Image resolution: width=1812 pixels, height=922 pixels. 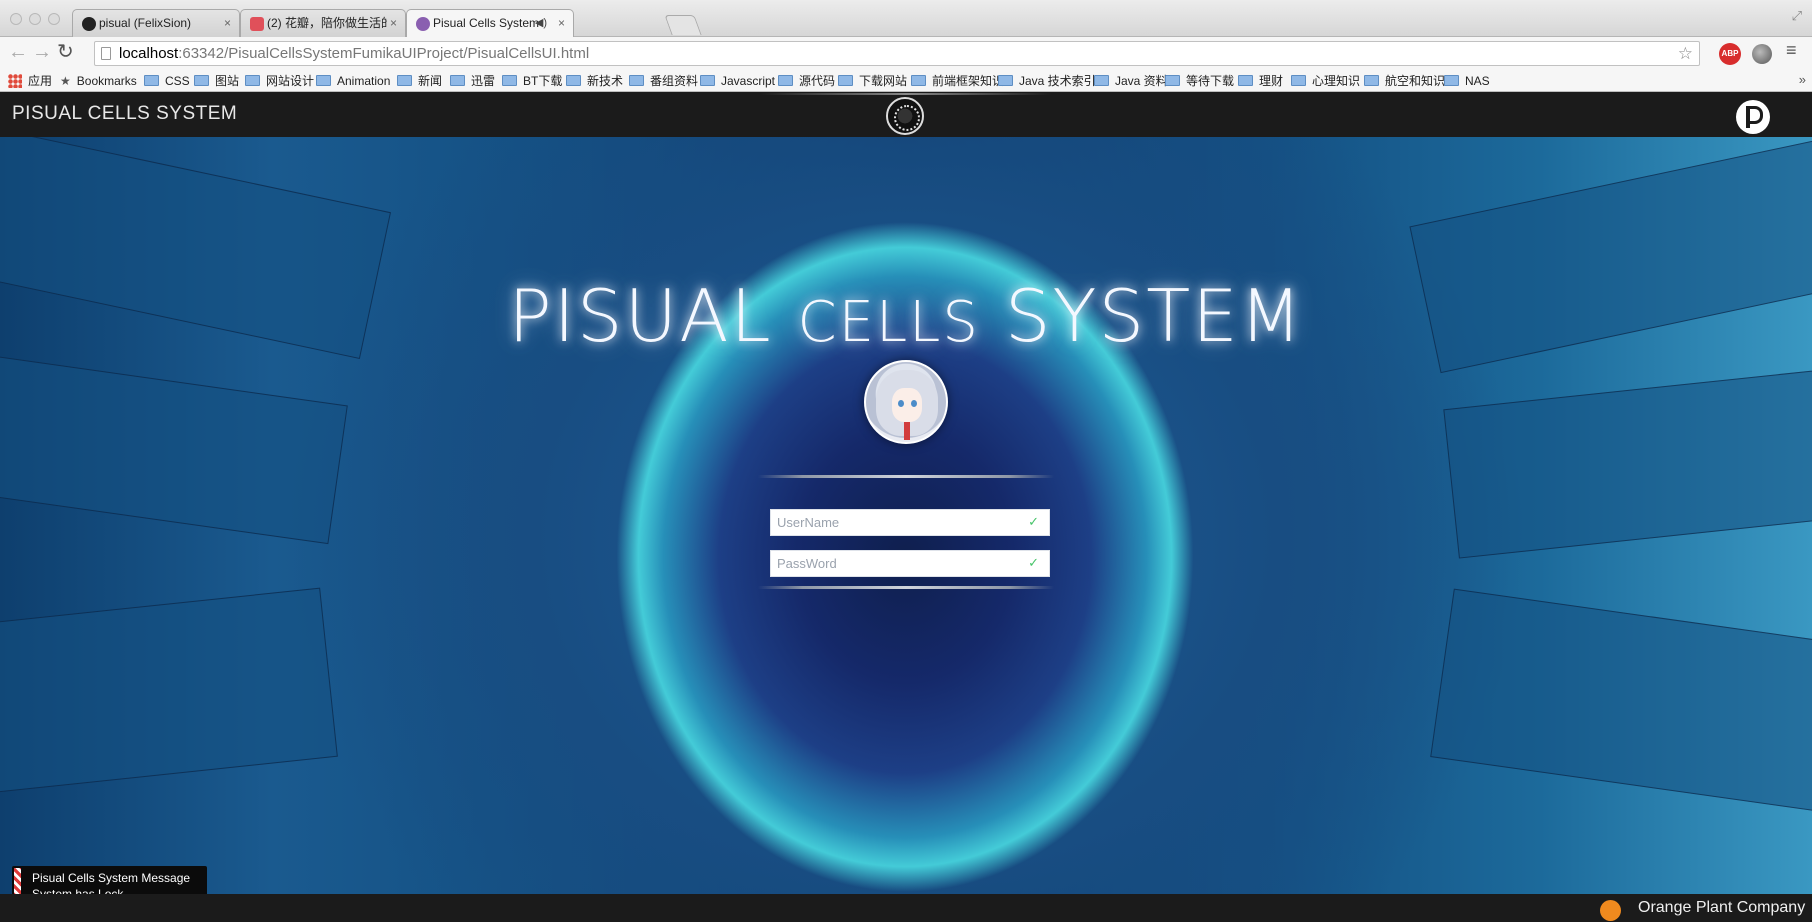 What do you see at coordinates (145, 23) in the screenshot?
I see `tab-label: pisual (FelixSion)` at bounding box center [145, 23].